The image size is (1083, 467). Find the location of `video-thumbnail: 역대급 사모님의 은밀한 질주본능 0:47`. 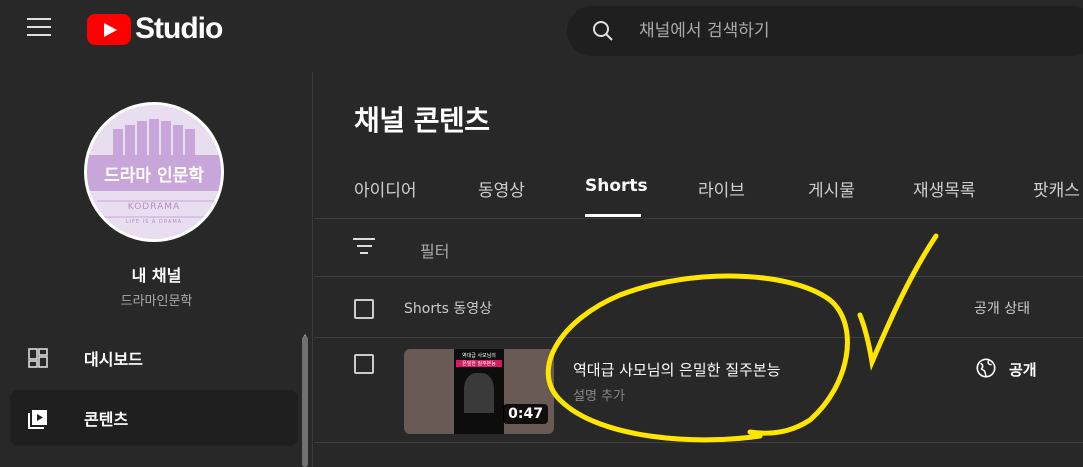

video-thumbnail: 역대급 사모님의 은밀한 질주본능 0:47 is located at coordinates (479, 391).